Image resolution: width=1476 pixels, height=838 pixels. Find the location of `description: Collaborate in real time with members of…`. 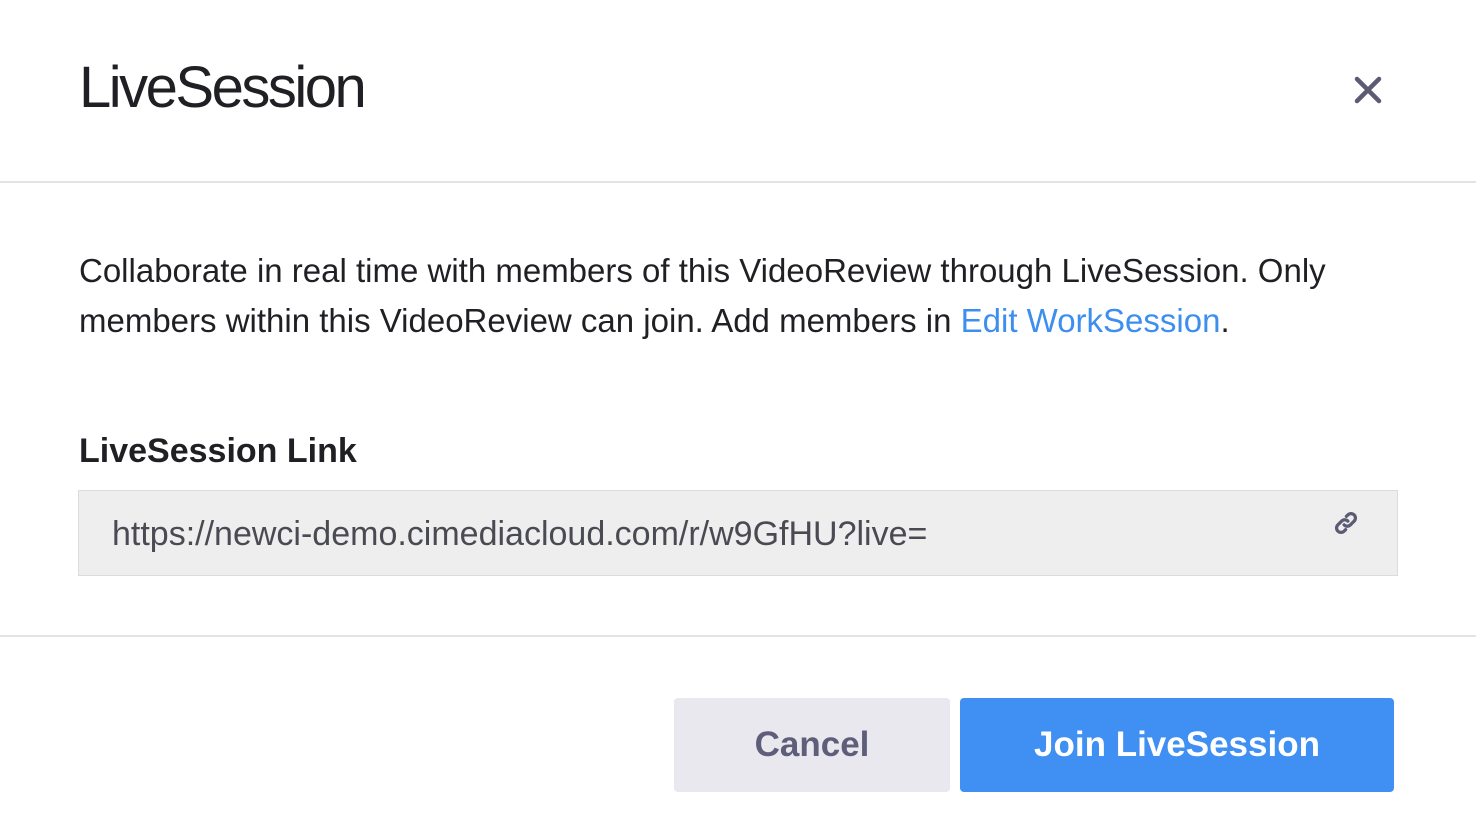

description: Collaborate in real time with members of… is located at coordinates (739, 295).